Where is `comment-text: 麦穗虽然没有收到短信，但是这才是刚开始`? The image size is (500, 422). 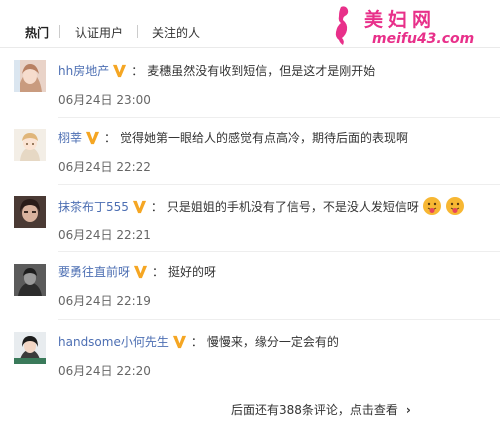
comment-text: 麦穗虽然没有收到短信，但是这才是刚开始 is located at coordinates (261, 71).